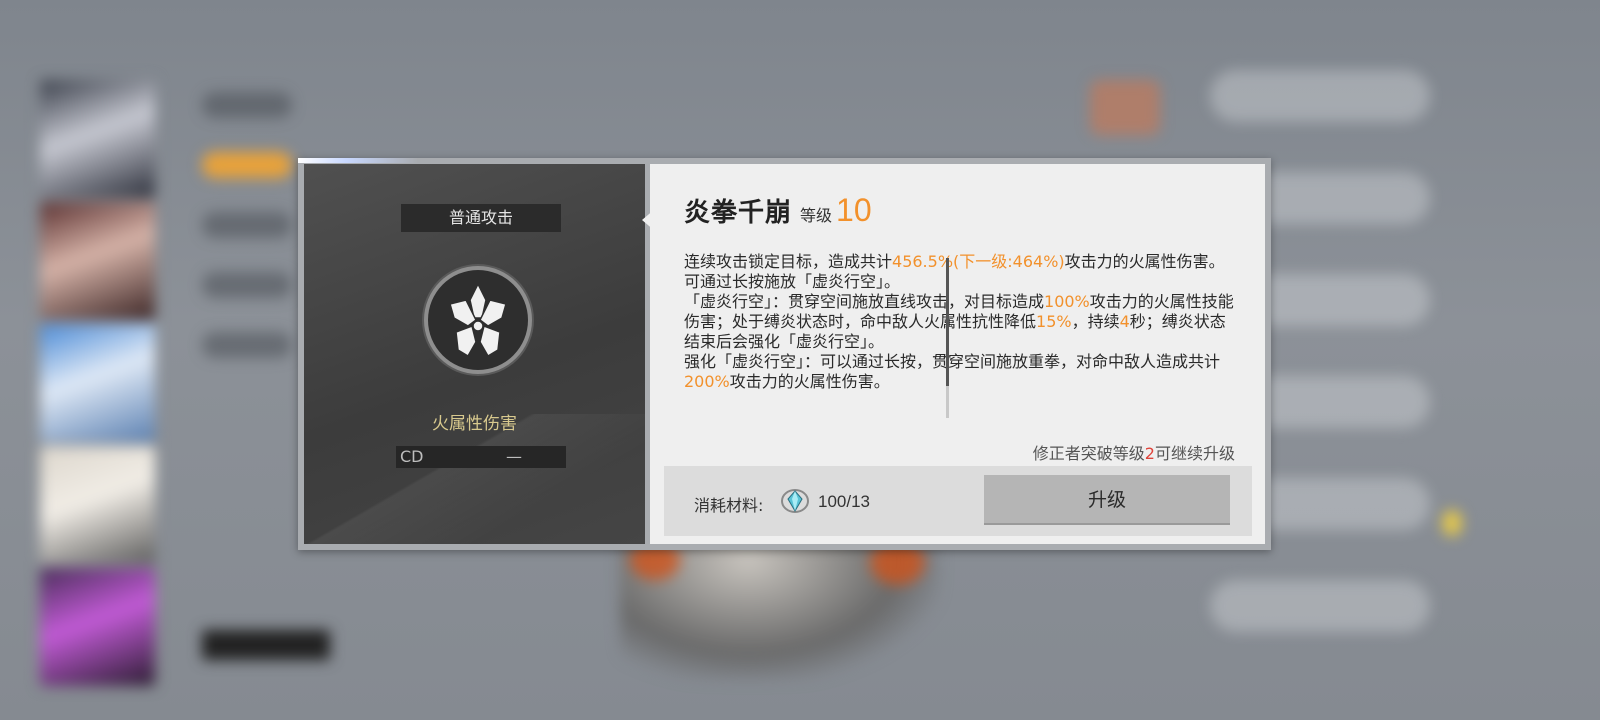 The image size is (1600, 720). Describe the element at coordinates (844, 501) in the screenshot. I see `material-count: 100/13` at that location.